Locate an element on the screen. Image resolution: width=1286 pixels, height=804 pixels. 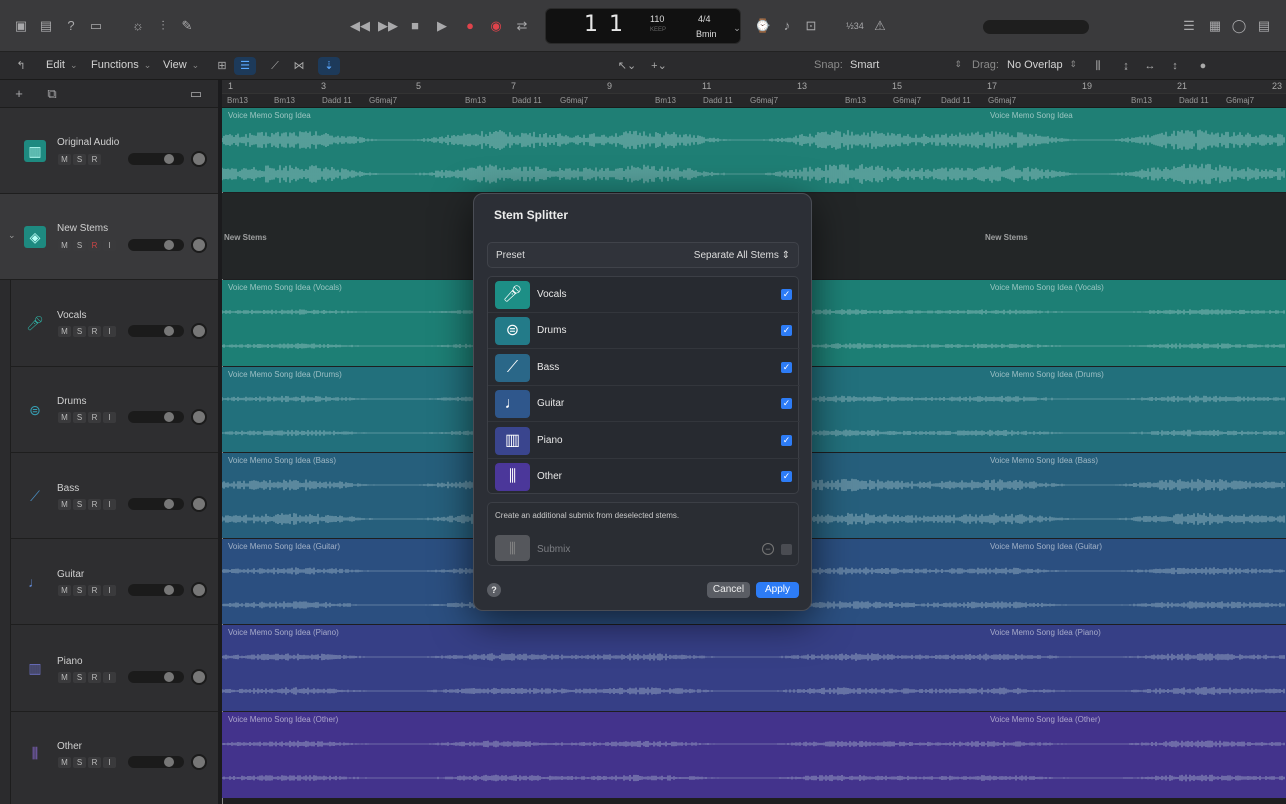
stem-row-bass: ⟋ Bass ✓ is located at coordinates (644, 368).